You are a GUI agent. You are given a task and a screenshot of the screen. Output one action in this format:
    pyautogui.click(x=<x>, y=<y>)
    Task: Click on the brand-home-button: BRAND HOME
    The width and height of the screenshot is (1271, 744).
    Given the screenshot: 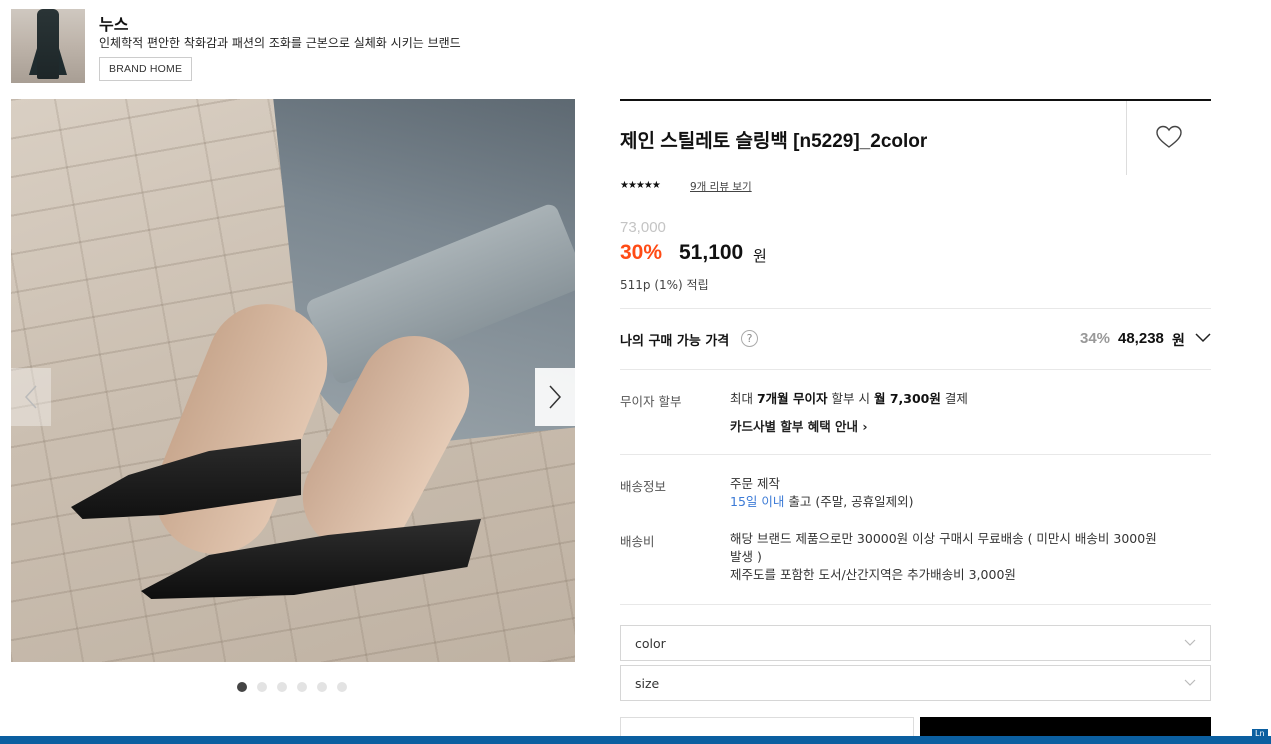 What is the action you would take?
    pyautogui.click(x=146, y=69)
    